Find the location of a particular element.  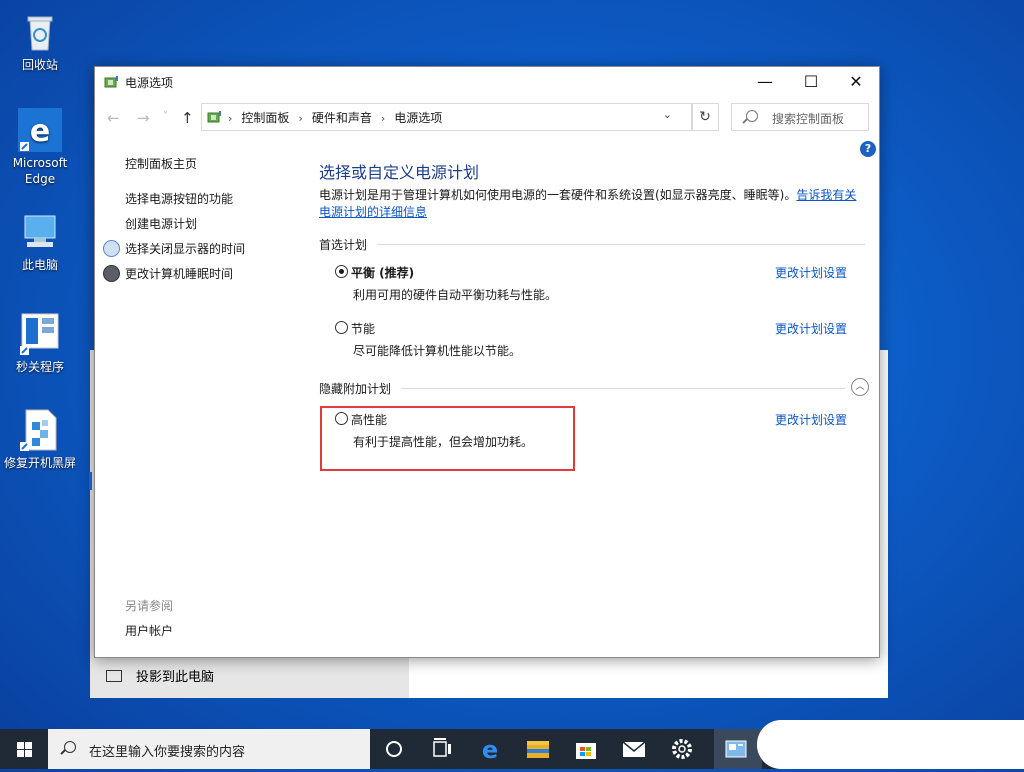

help-icon: ? is located at coordinates (868, 149).